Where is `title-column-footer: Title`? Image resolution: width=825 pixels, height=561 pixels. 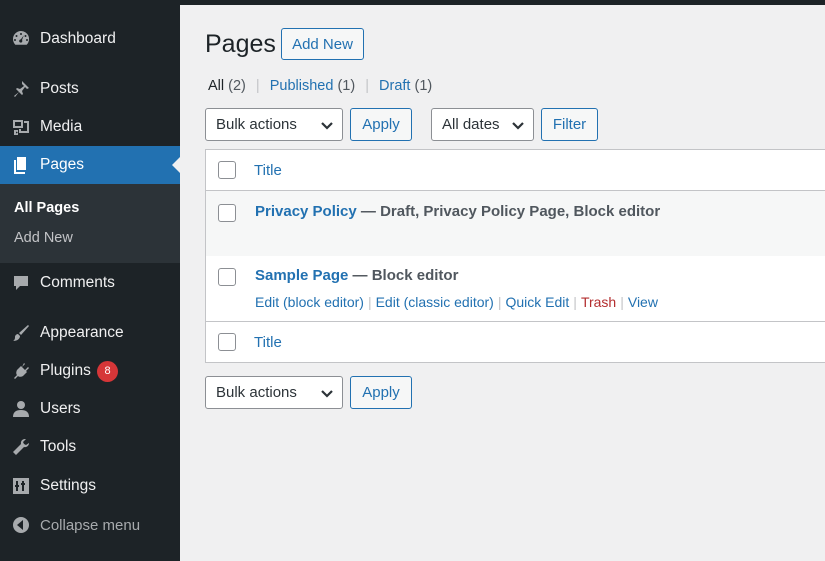
title-column-footer: Title is located at coordinates (268, 342).